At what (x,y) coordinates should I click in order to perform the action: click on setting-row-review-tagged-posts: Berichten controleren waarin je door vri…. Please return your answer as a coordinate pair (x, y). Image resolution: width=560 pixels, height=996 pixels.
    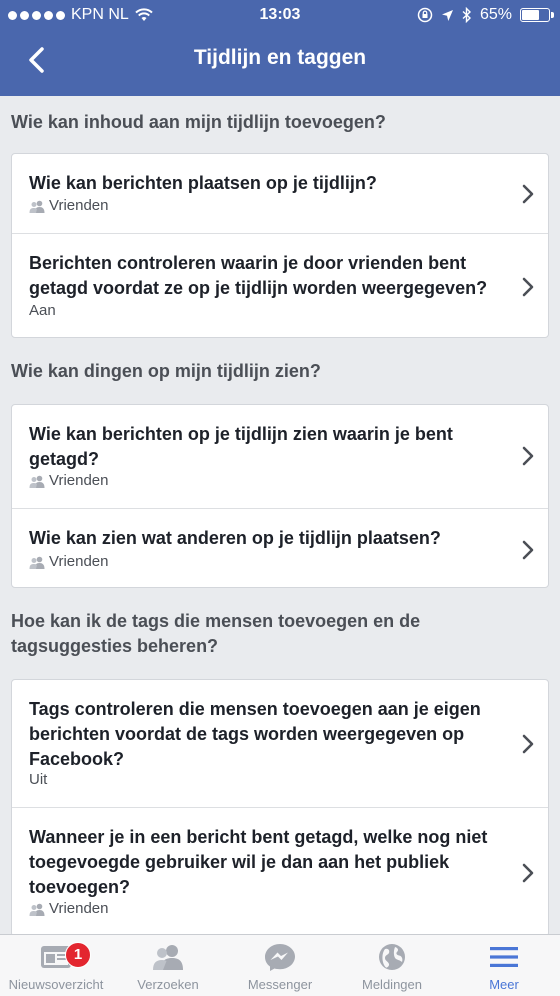
    Looking at the image, I should click on (280, 285).